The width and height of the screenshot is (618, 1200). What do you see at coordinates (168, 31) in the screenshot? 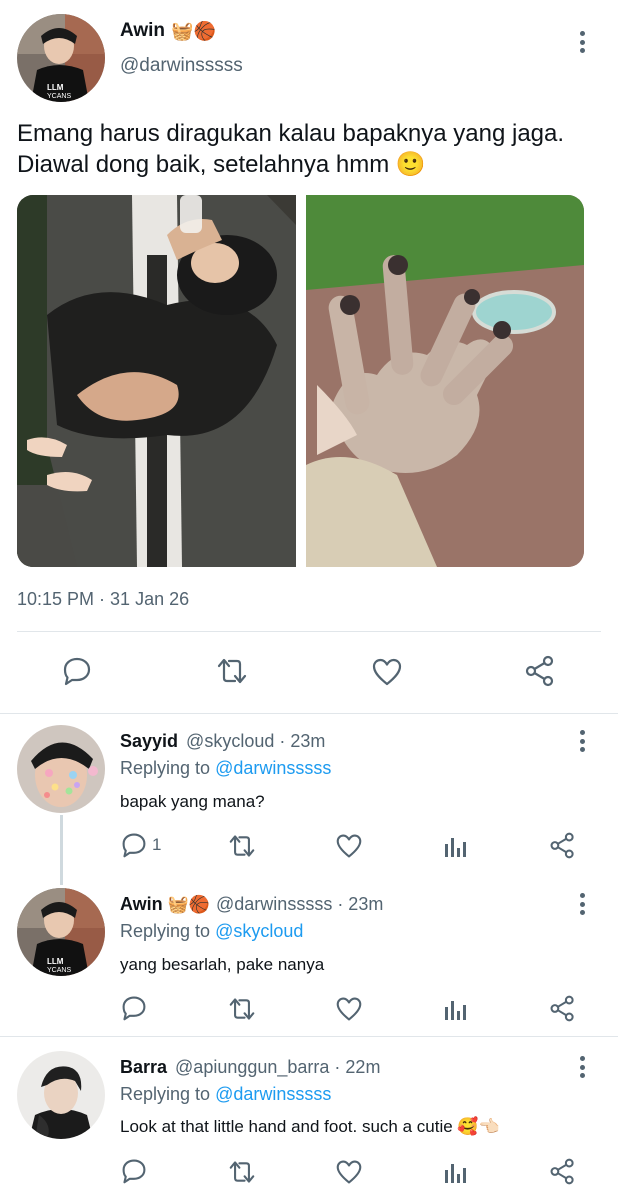
I see `author-name-row: Awin 🧺🏀` at bounding box center [168, 31].